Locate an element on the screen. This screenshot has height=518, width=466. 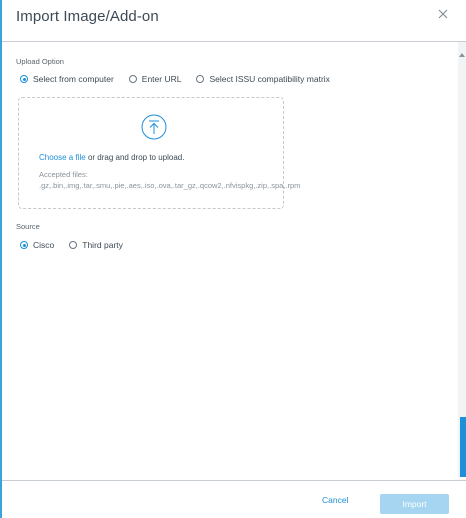
radio-cisco: Cisco is located at coordinates (37, 245).